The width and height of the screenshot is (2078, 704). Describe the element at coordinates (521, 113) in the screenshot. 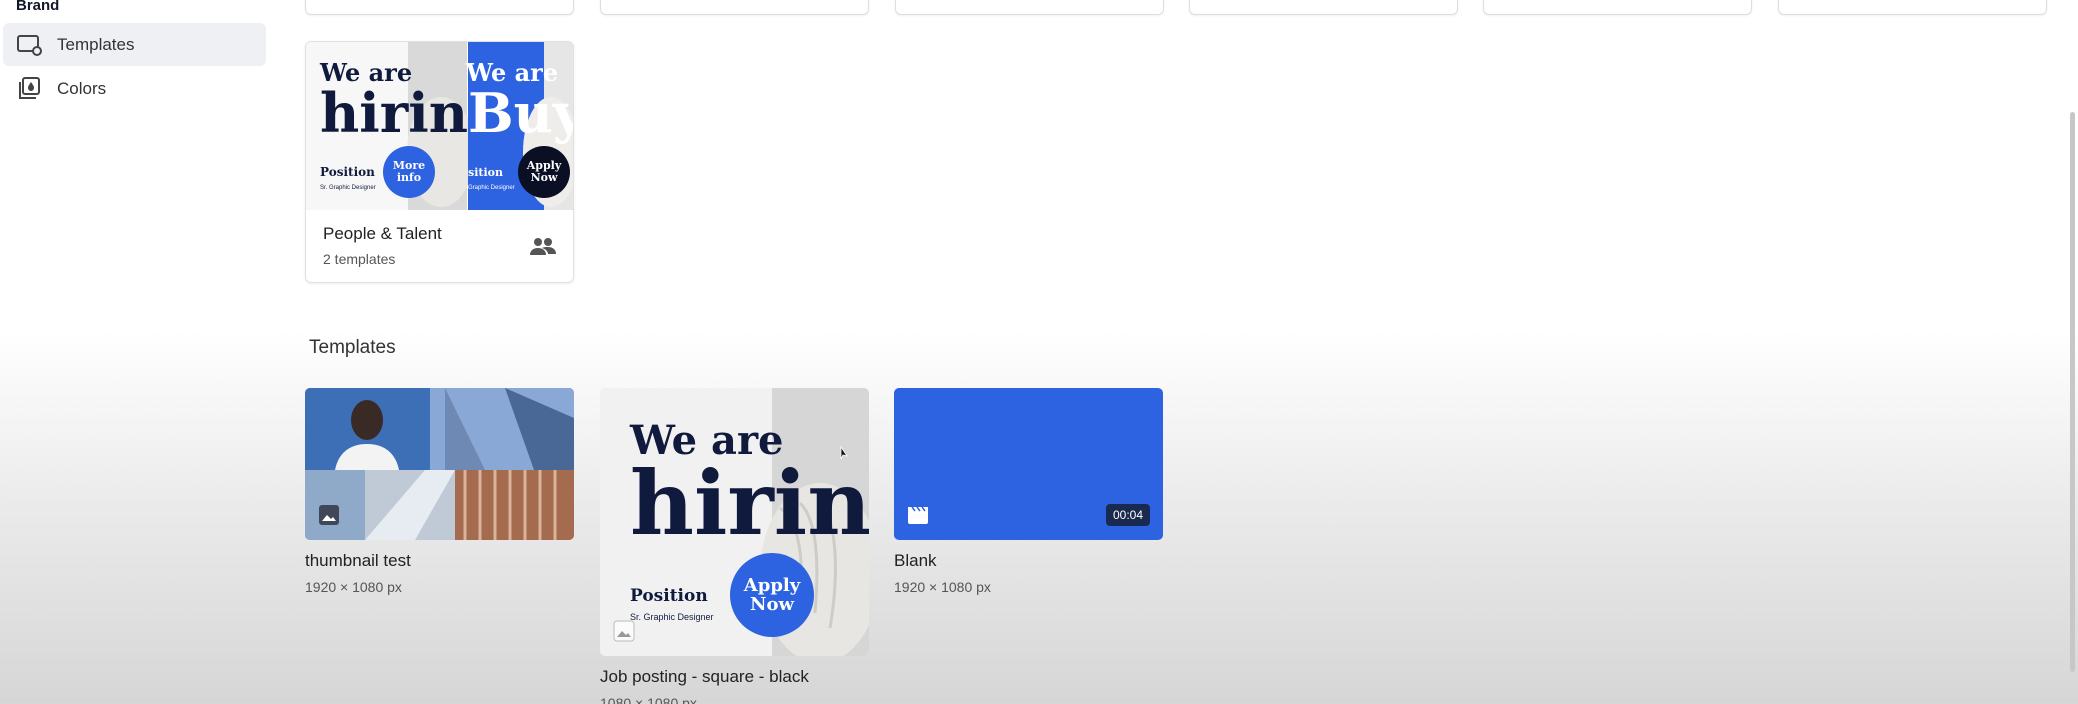

I see `preview-headline-2: Buyi` at that location.